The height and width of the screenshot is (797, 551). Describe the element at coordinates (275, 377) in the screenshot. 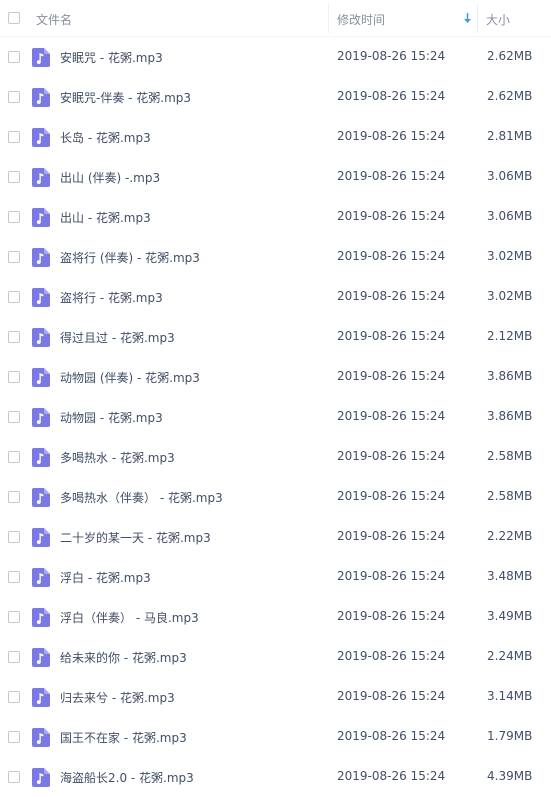

I see `file-row: 动物园 (伴奏) - 花粥.mp3 2019-08-26 15:24 3.86MB` at that location.